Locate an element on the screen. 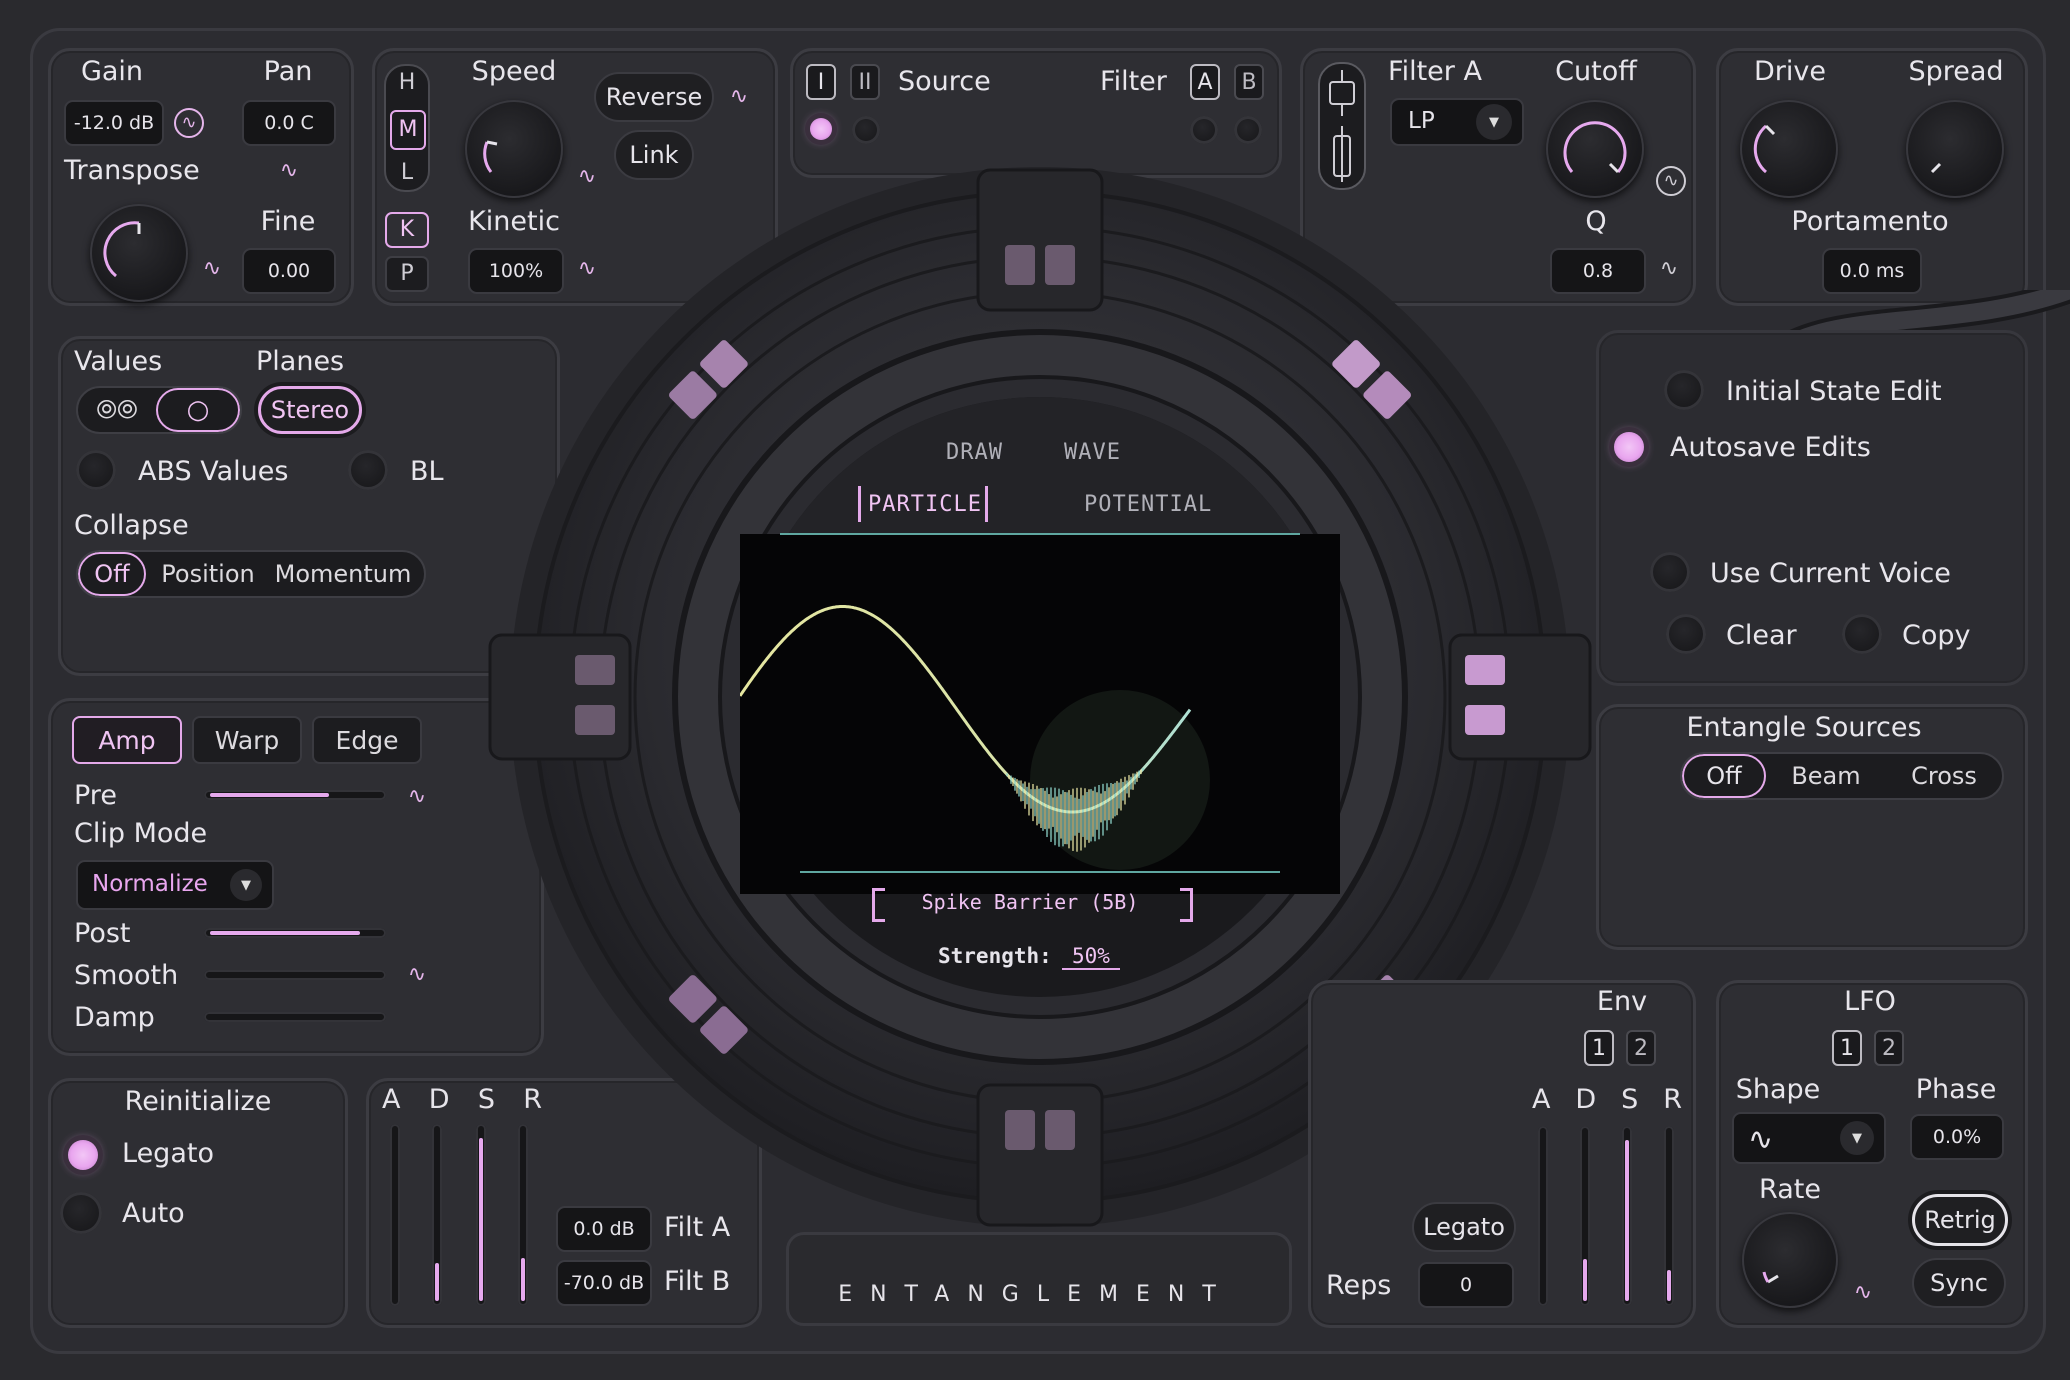 The width and height of the screenshot is (2070, 1380). tab-particle: PARTICLE is located at coordinates (925, 504).